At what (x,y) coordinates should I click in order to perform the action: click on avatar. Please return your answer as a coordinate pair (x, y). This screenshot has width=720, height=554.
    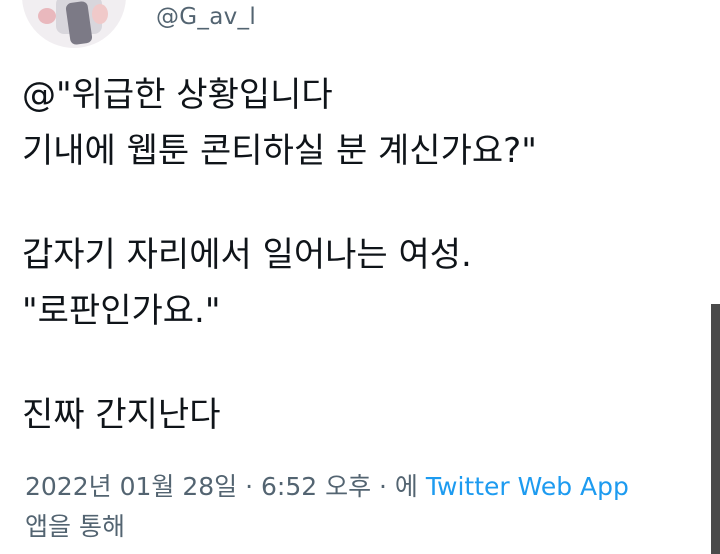
    Looking at the image, I should click on (74, 24).